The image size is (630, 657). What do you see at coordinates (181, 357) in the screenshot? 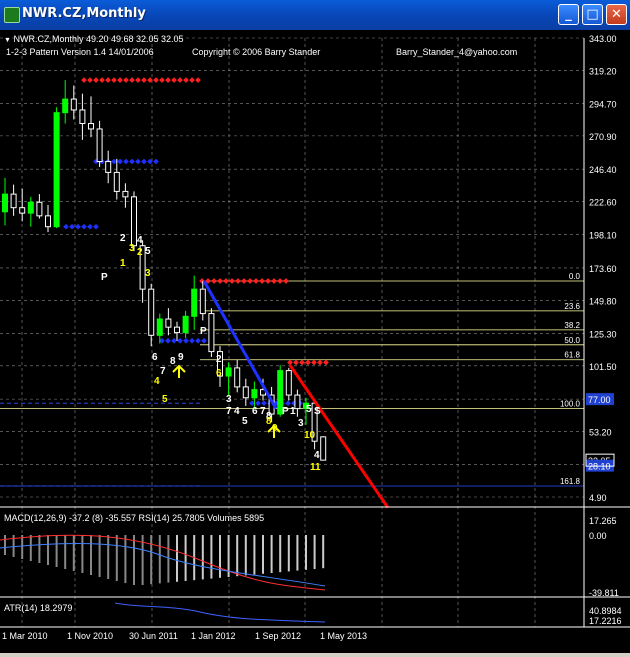
I see `pattern-number: 9` at bounding box center [181, 357].